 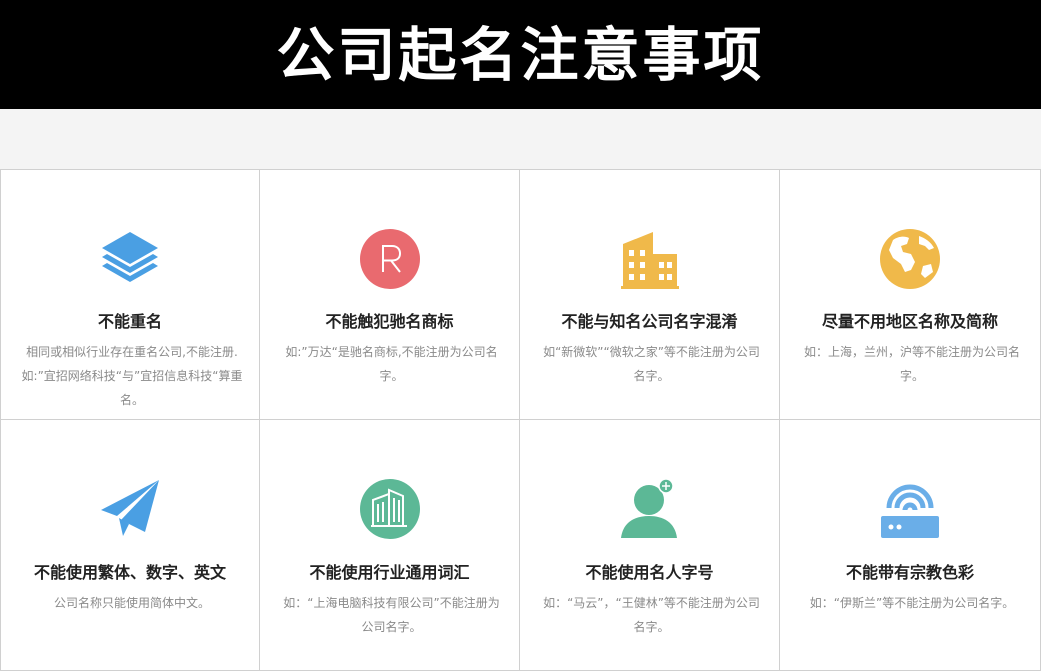 What do you see at coordinates (390, 295) in the screenshot?
I see `tip-card-trademark: 不能触犯驰名商标 如:”万达“是驰名商标,不能注册为公司名字。` at bounding box center [390, 295].